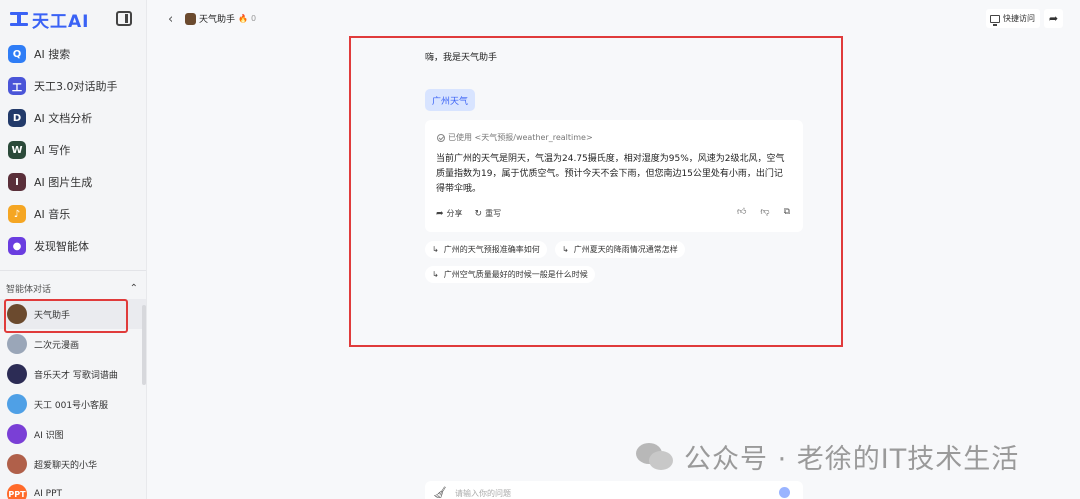 The height and width of the screenshot is (499, 1080). I want to click on agent-label: 天工 001号小客服, so click(71, 405).